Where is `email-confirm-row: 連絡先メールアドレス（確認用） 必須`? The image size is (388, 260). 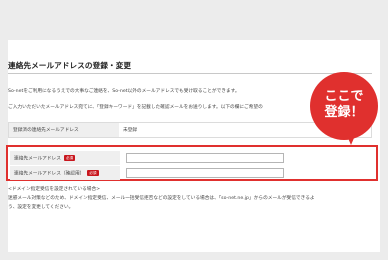 email-confirm-row: 連絡先メールアドレス（確認用） 必須 is located at coordinates (192, 173).